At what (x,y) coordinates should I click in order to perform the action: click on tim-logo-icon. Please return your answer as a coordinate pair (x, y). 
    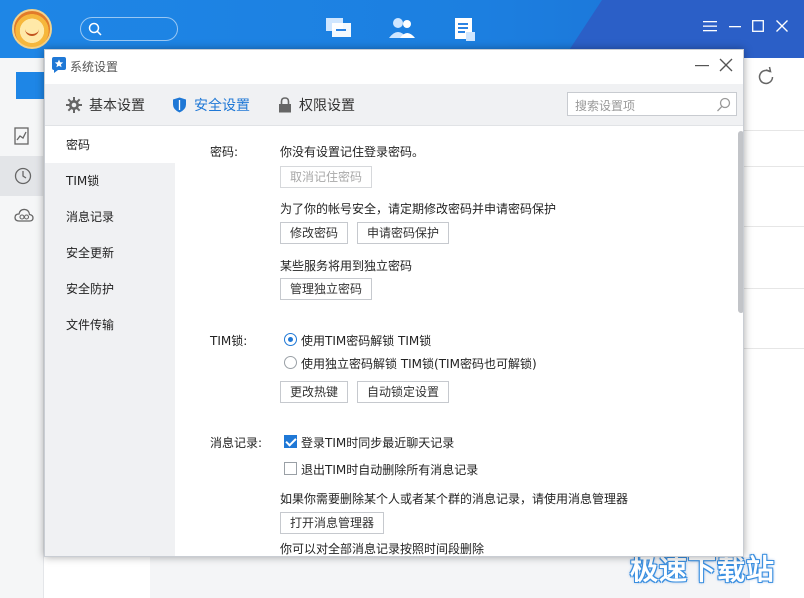
    Looking at the image, I should click on (59, 65).